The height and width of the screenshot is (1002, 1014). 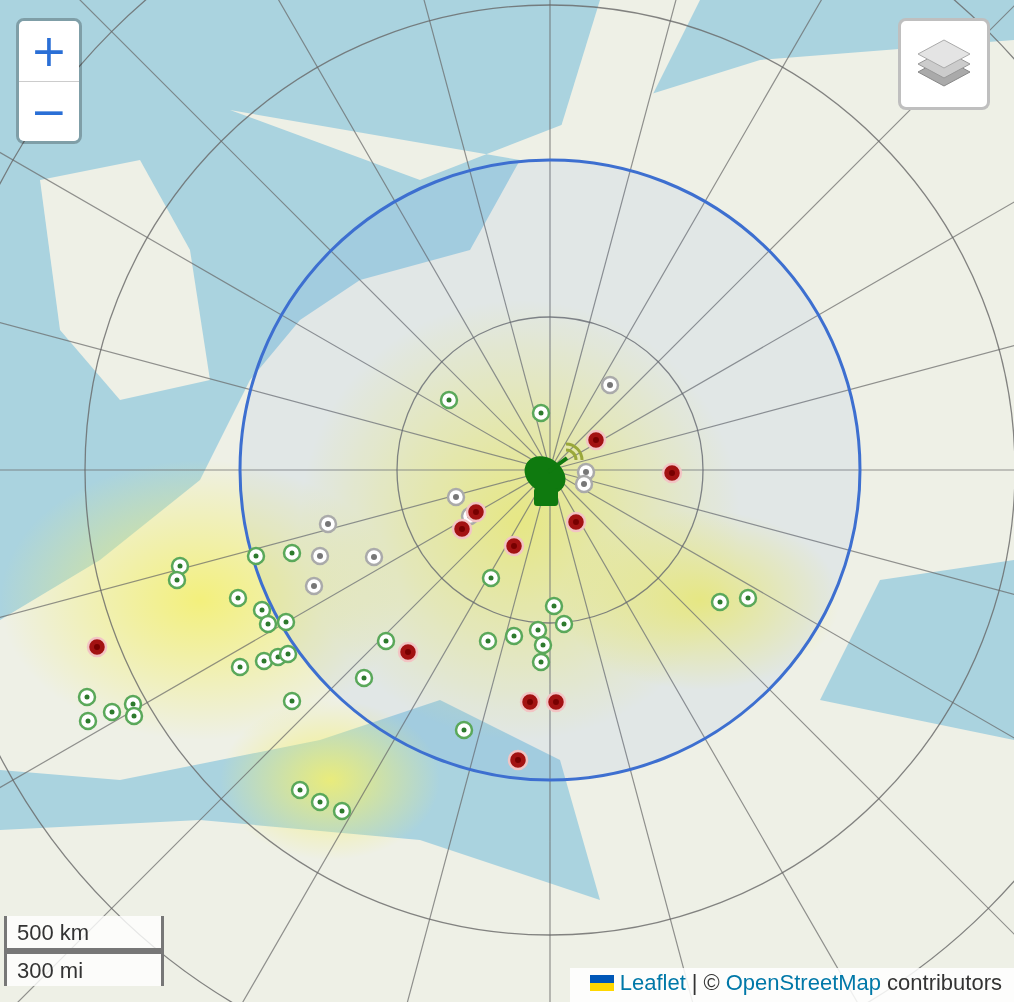 I want to click on scale-label: 500 km, so click(x=84, y=933).